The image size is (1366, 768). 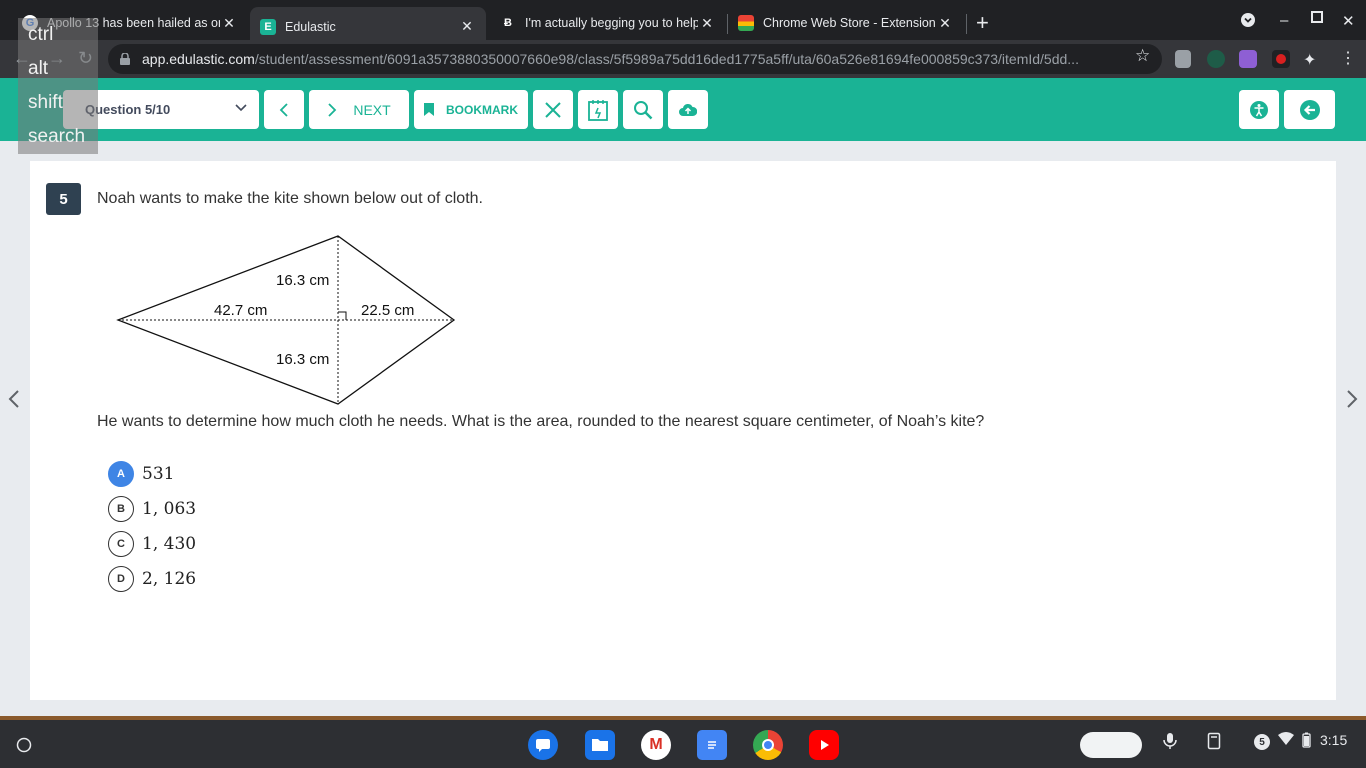 What do you see at coordinates (41, 34) in the screenshot?
I see `key-ctrl: ctrl` at bounding box center [41, 34].